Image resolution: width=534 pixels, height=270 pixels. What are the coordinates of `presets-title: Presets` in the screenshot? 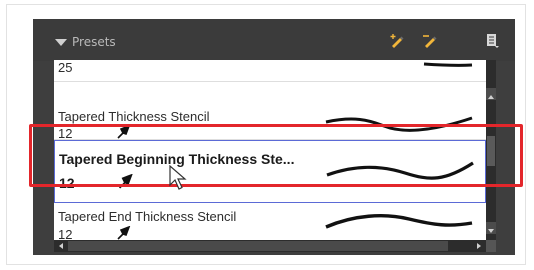 It's located at (94, 42).